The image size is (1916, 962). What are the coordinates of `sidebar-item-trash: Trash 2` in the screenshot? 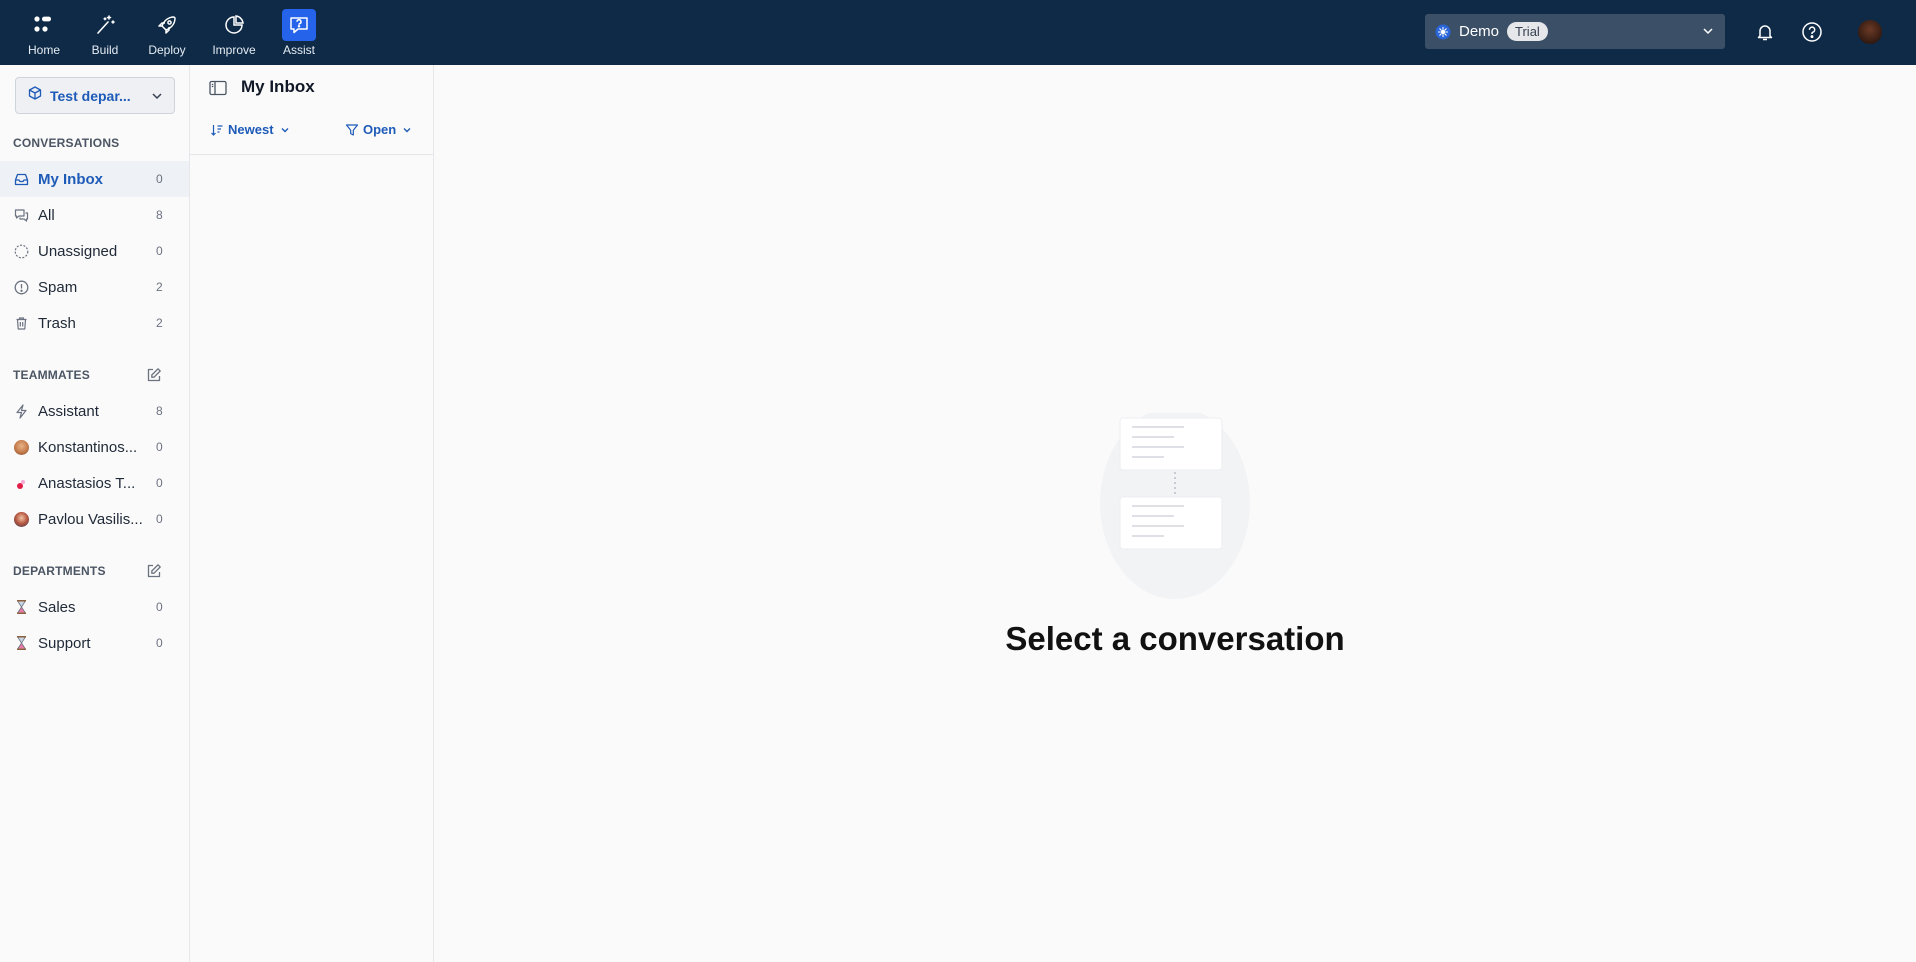 It's located at (94, 323).